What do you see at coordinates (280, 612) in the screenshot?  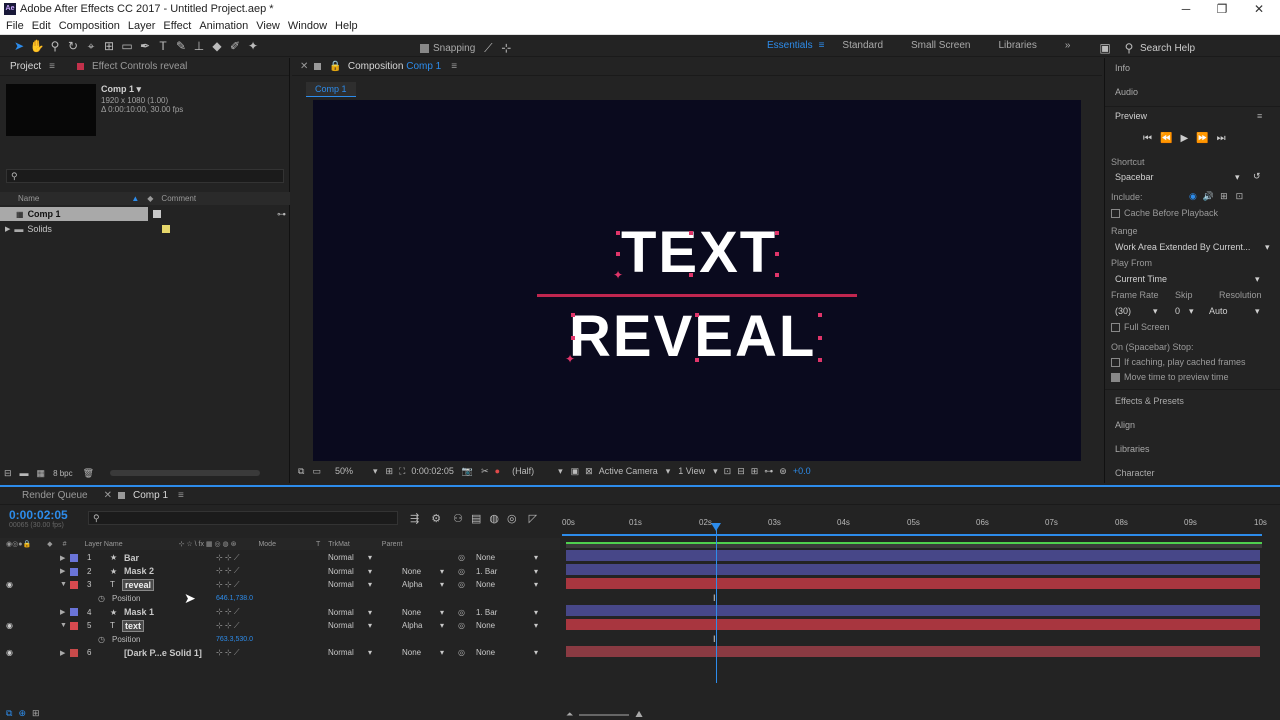 I see `timeline-layer-row: ▶ 4 ★ Mask 1 ⊹ ⊹ ⟋ Normal ▾ None ▾ ◎ 1. Bar ▾` at bounding box center [280, 612].